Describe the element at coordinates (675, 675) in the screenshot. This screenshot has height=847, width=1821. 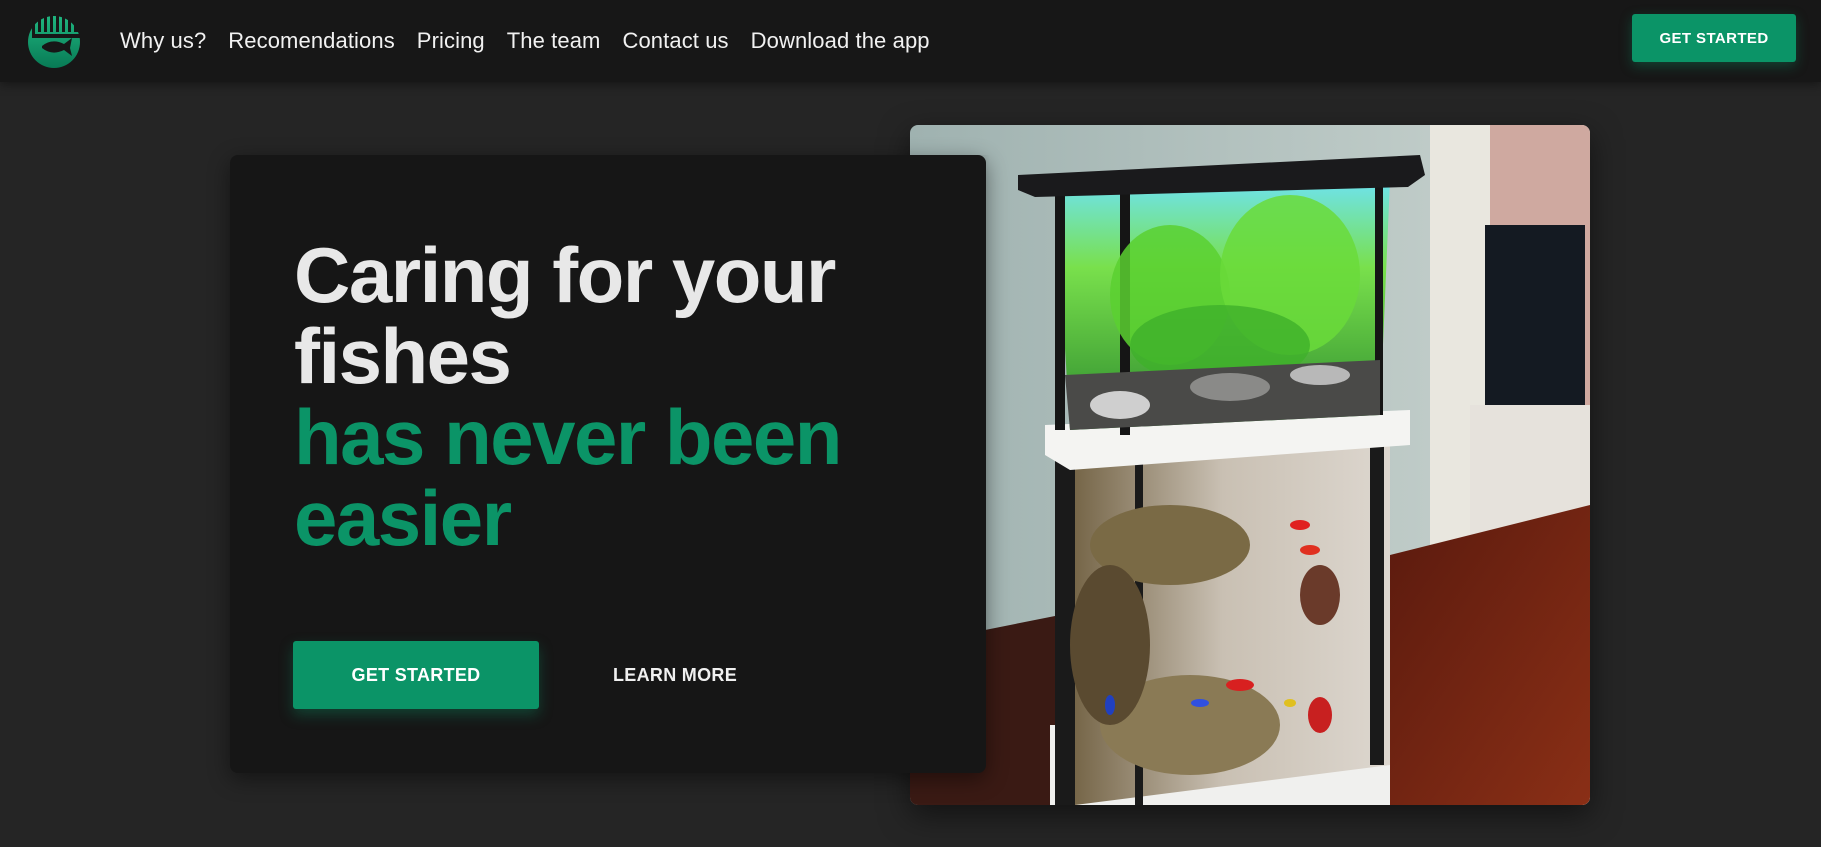
I see `hero-learn-more-button: LEARN MORE` at that location.